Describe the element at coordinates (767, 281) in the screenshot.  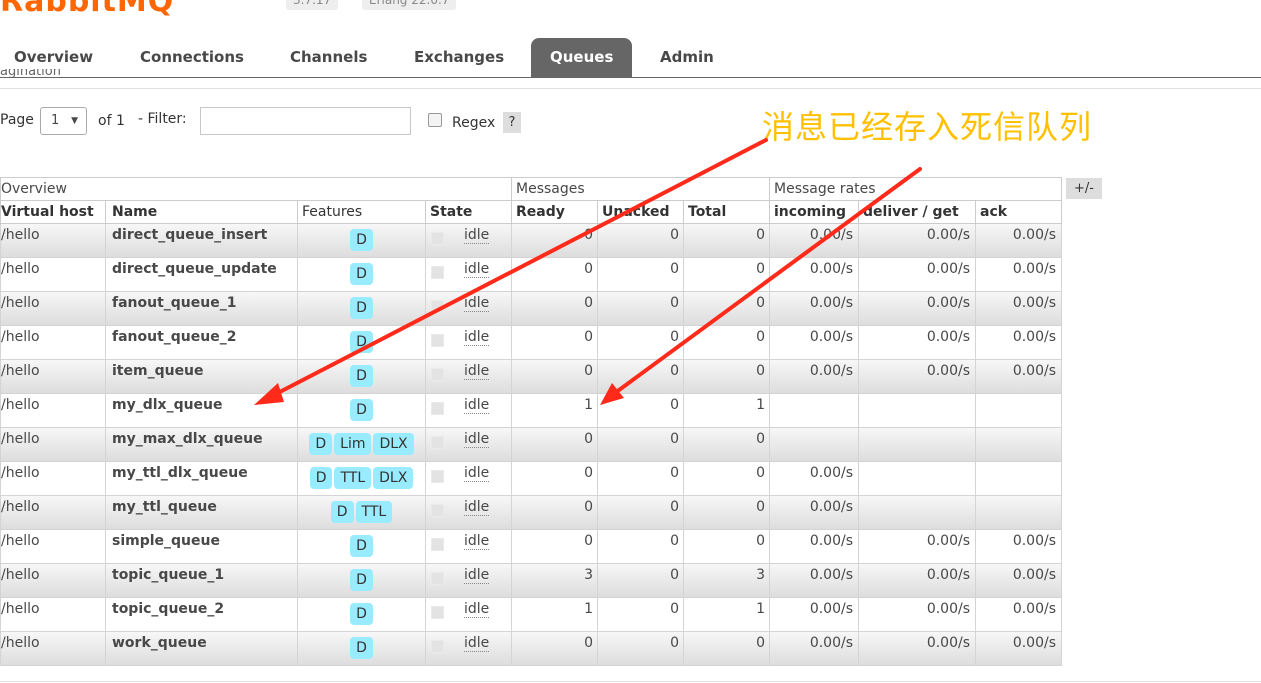
I see `arrow-line` at that location.